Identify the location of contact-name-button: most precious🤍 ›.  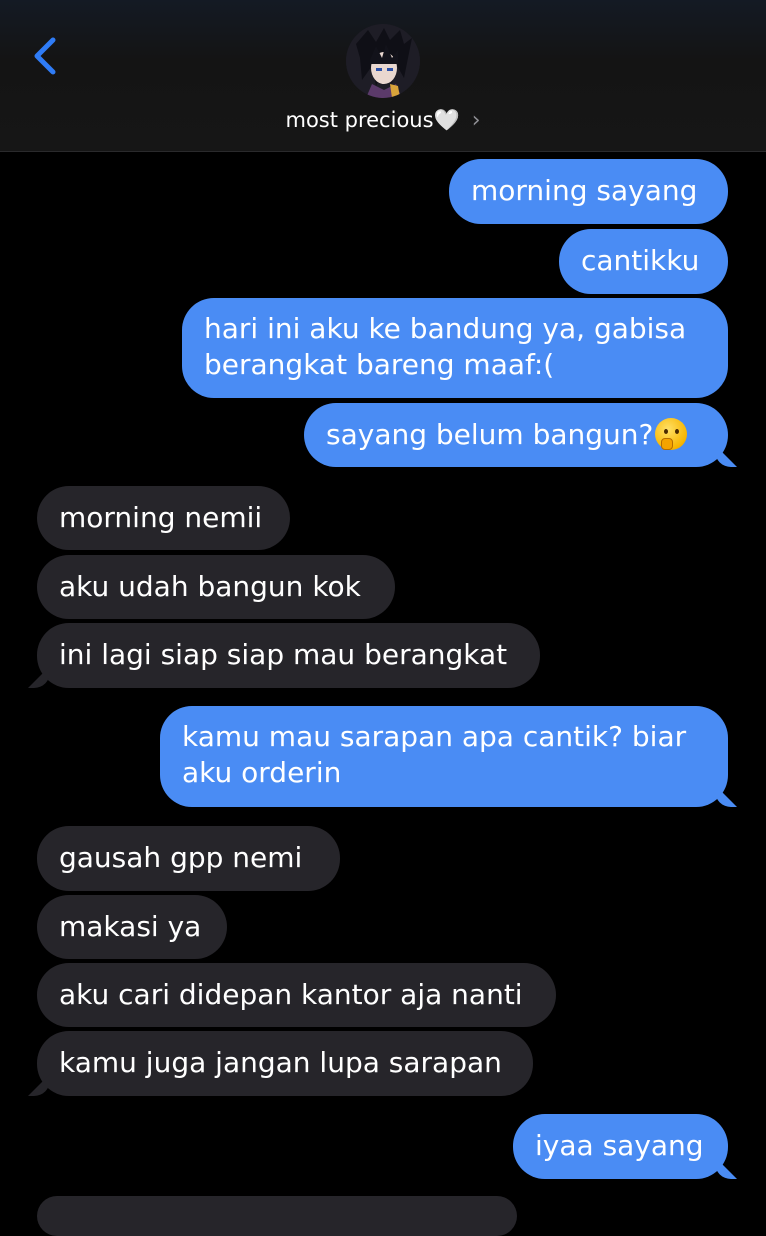
(383, 120).